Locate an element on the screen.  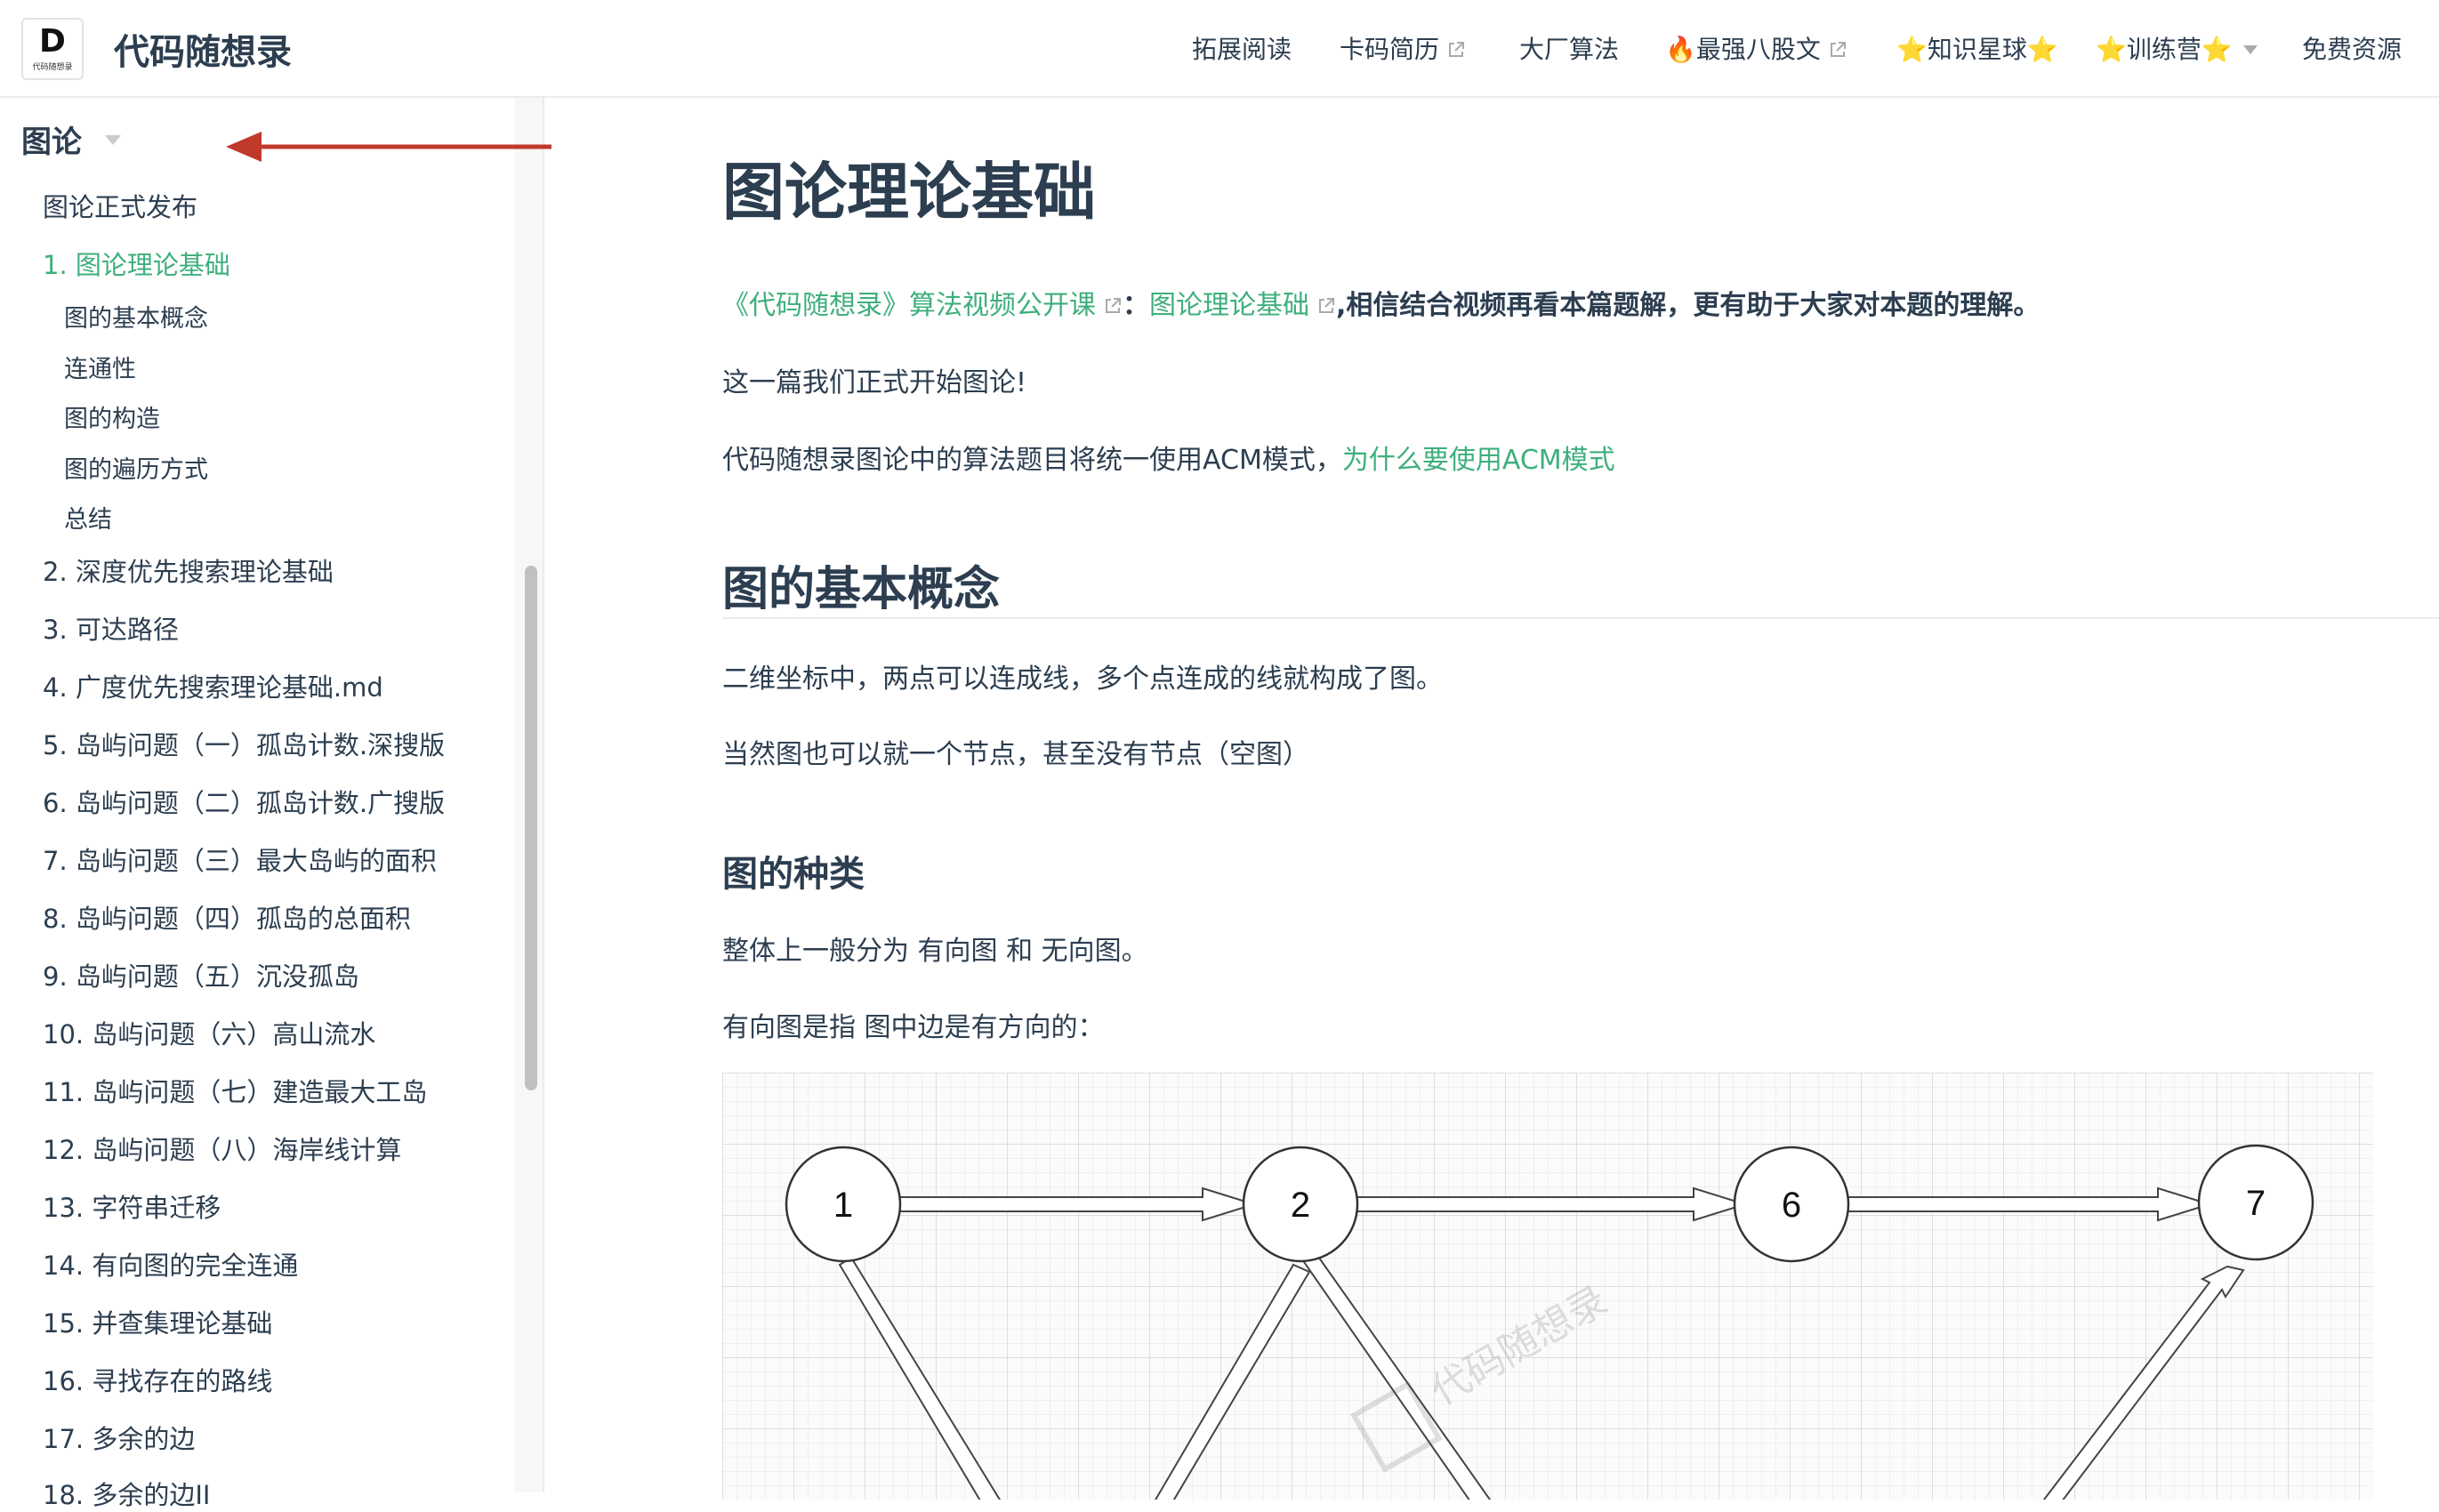
node-2: 2 is located at coordinates (1300, 1204).